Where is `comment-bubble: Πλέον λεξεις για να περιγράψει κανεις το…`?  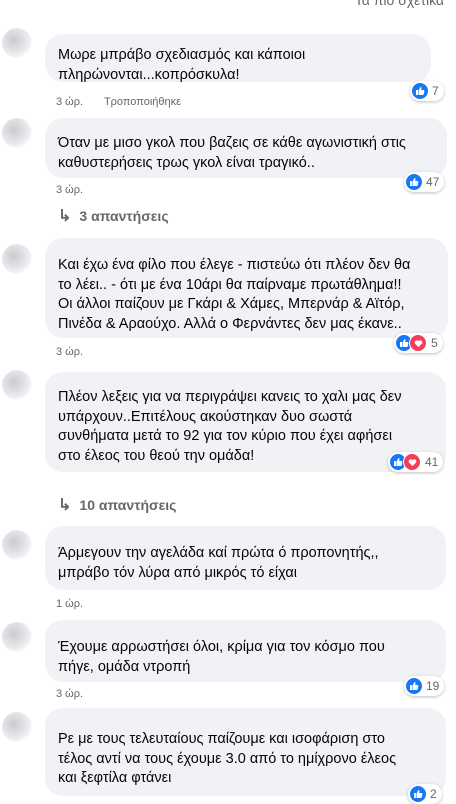 comment-bubble: Πλέον λεξεις για να περιγράψει κανεις το… is located at coordinates (245, 422).